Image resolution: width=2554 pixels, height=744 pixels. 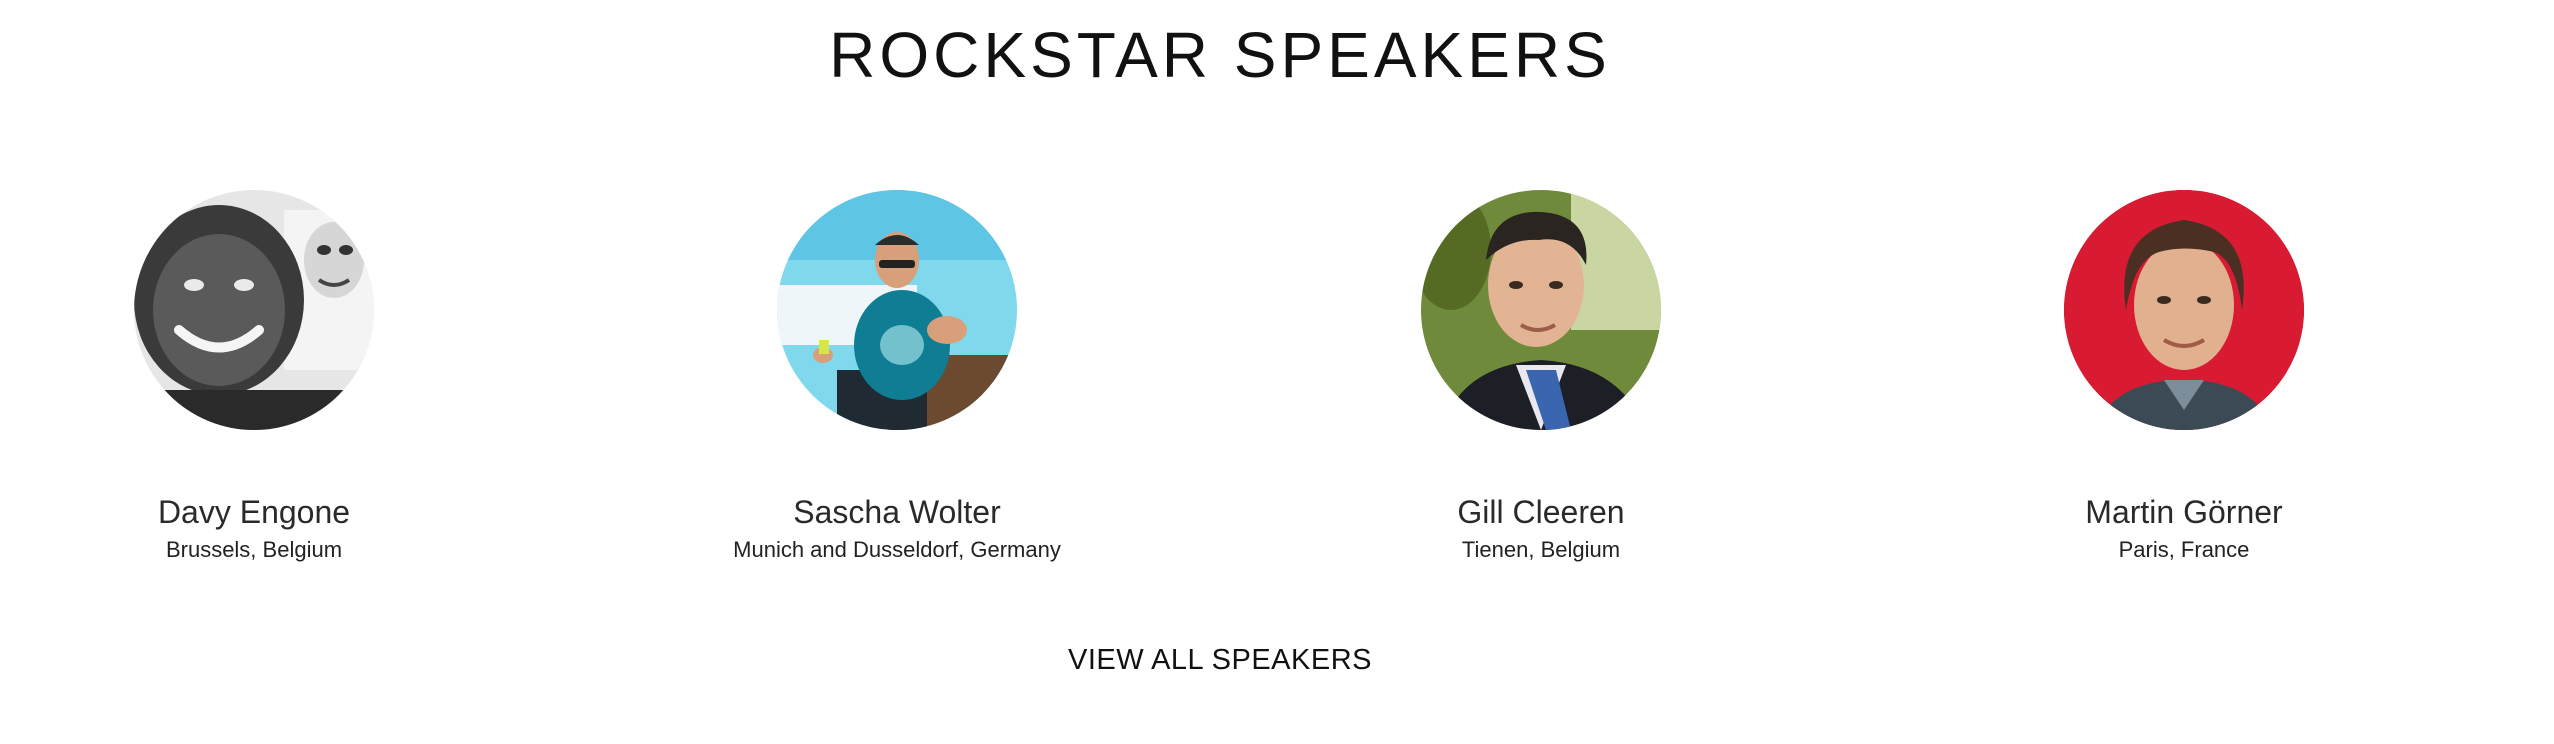 I want to click on speaker-card-davy-engone: Davy Engone Brussels, Belgium, so click(x=277, y=377).